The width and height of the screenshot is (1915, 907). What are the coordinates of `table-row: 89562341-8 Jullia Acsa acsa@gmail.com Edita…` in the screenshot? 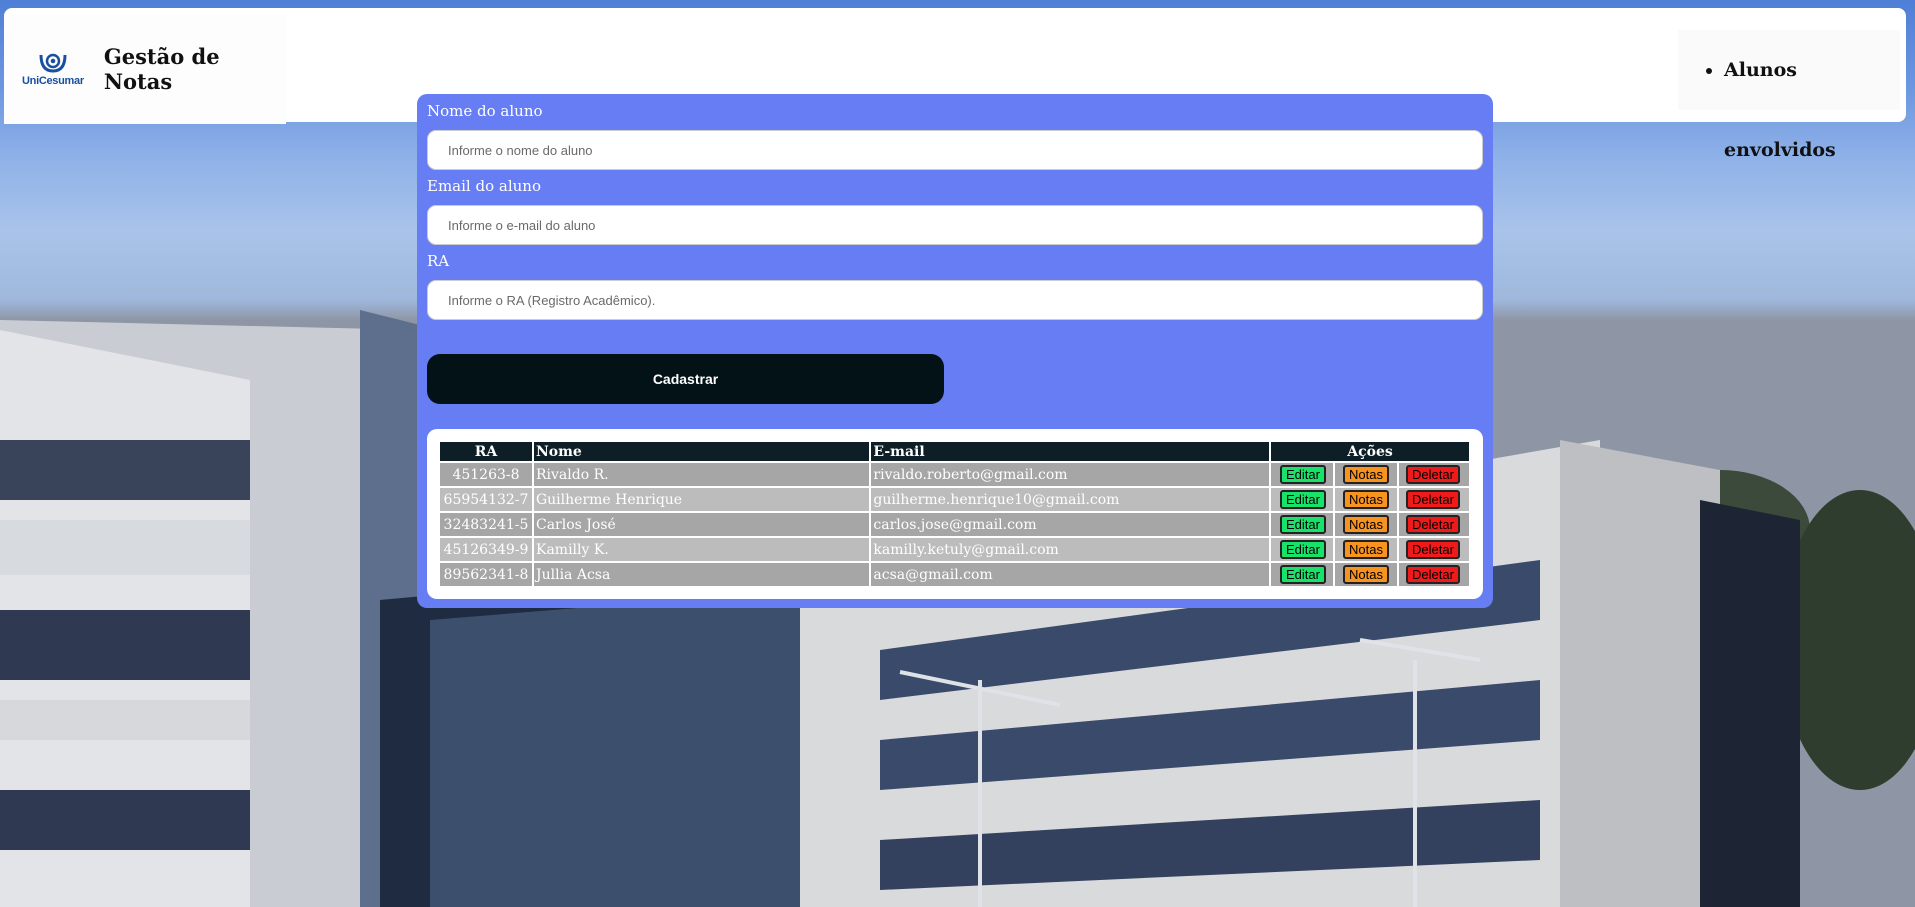 It's located at (954, 574).